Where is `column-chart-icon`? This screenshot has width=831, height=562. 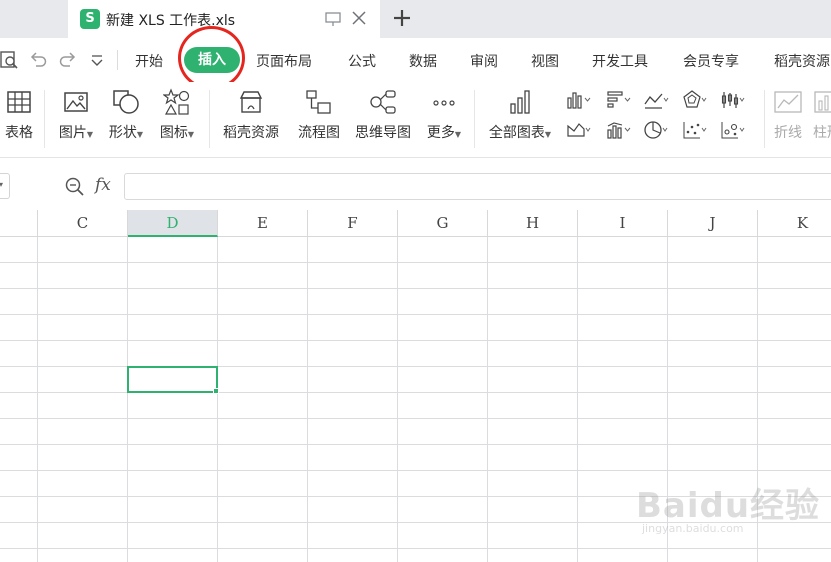
column-chart-icon is located at coordinates (579, 100).